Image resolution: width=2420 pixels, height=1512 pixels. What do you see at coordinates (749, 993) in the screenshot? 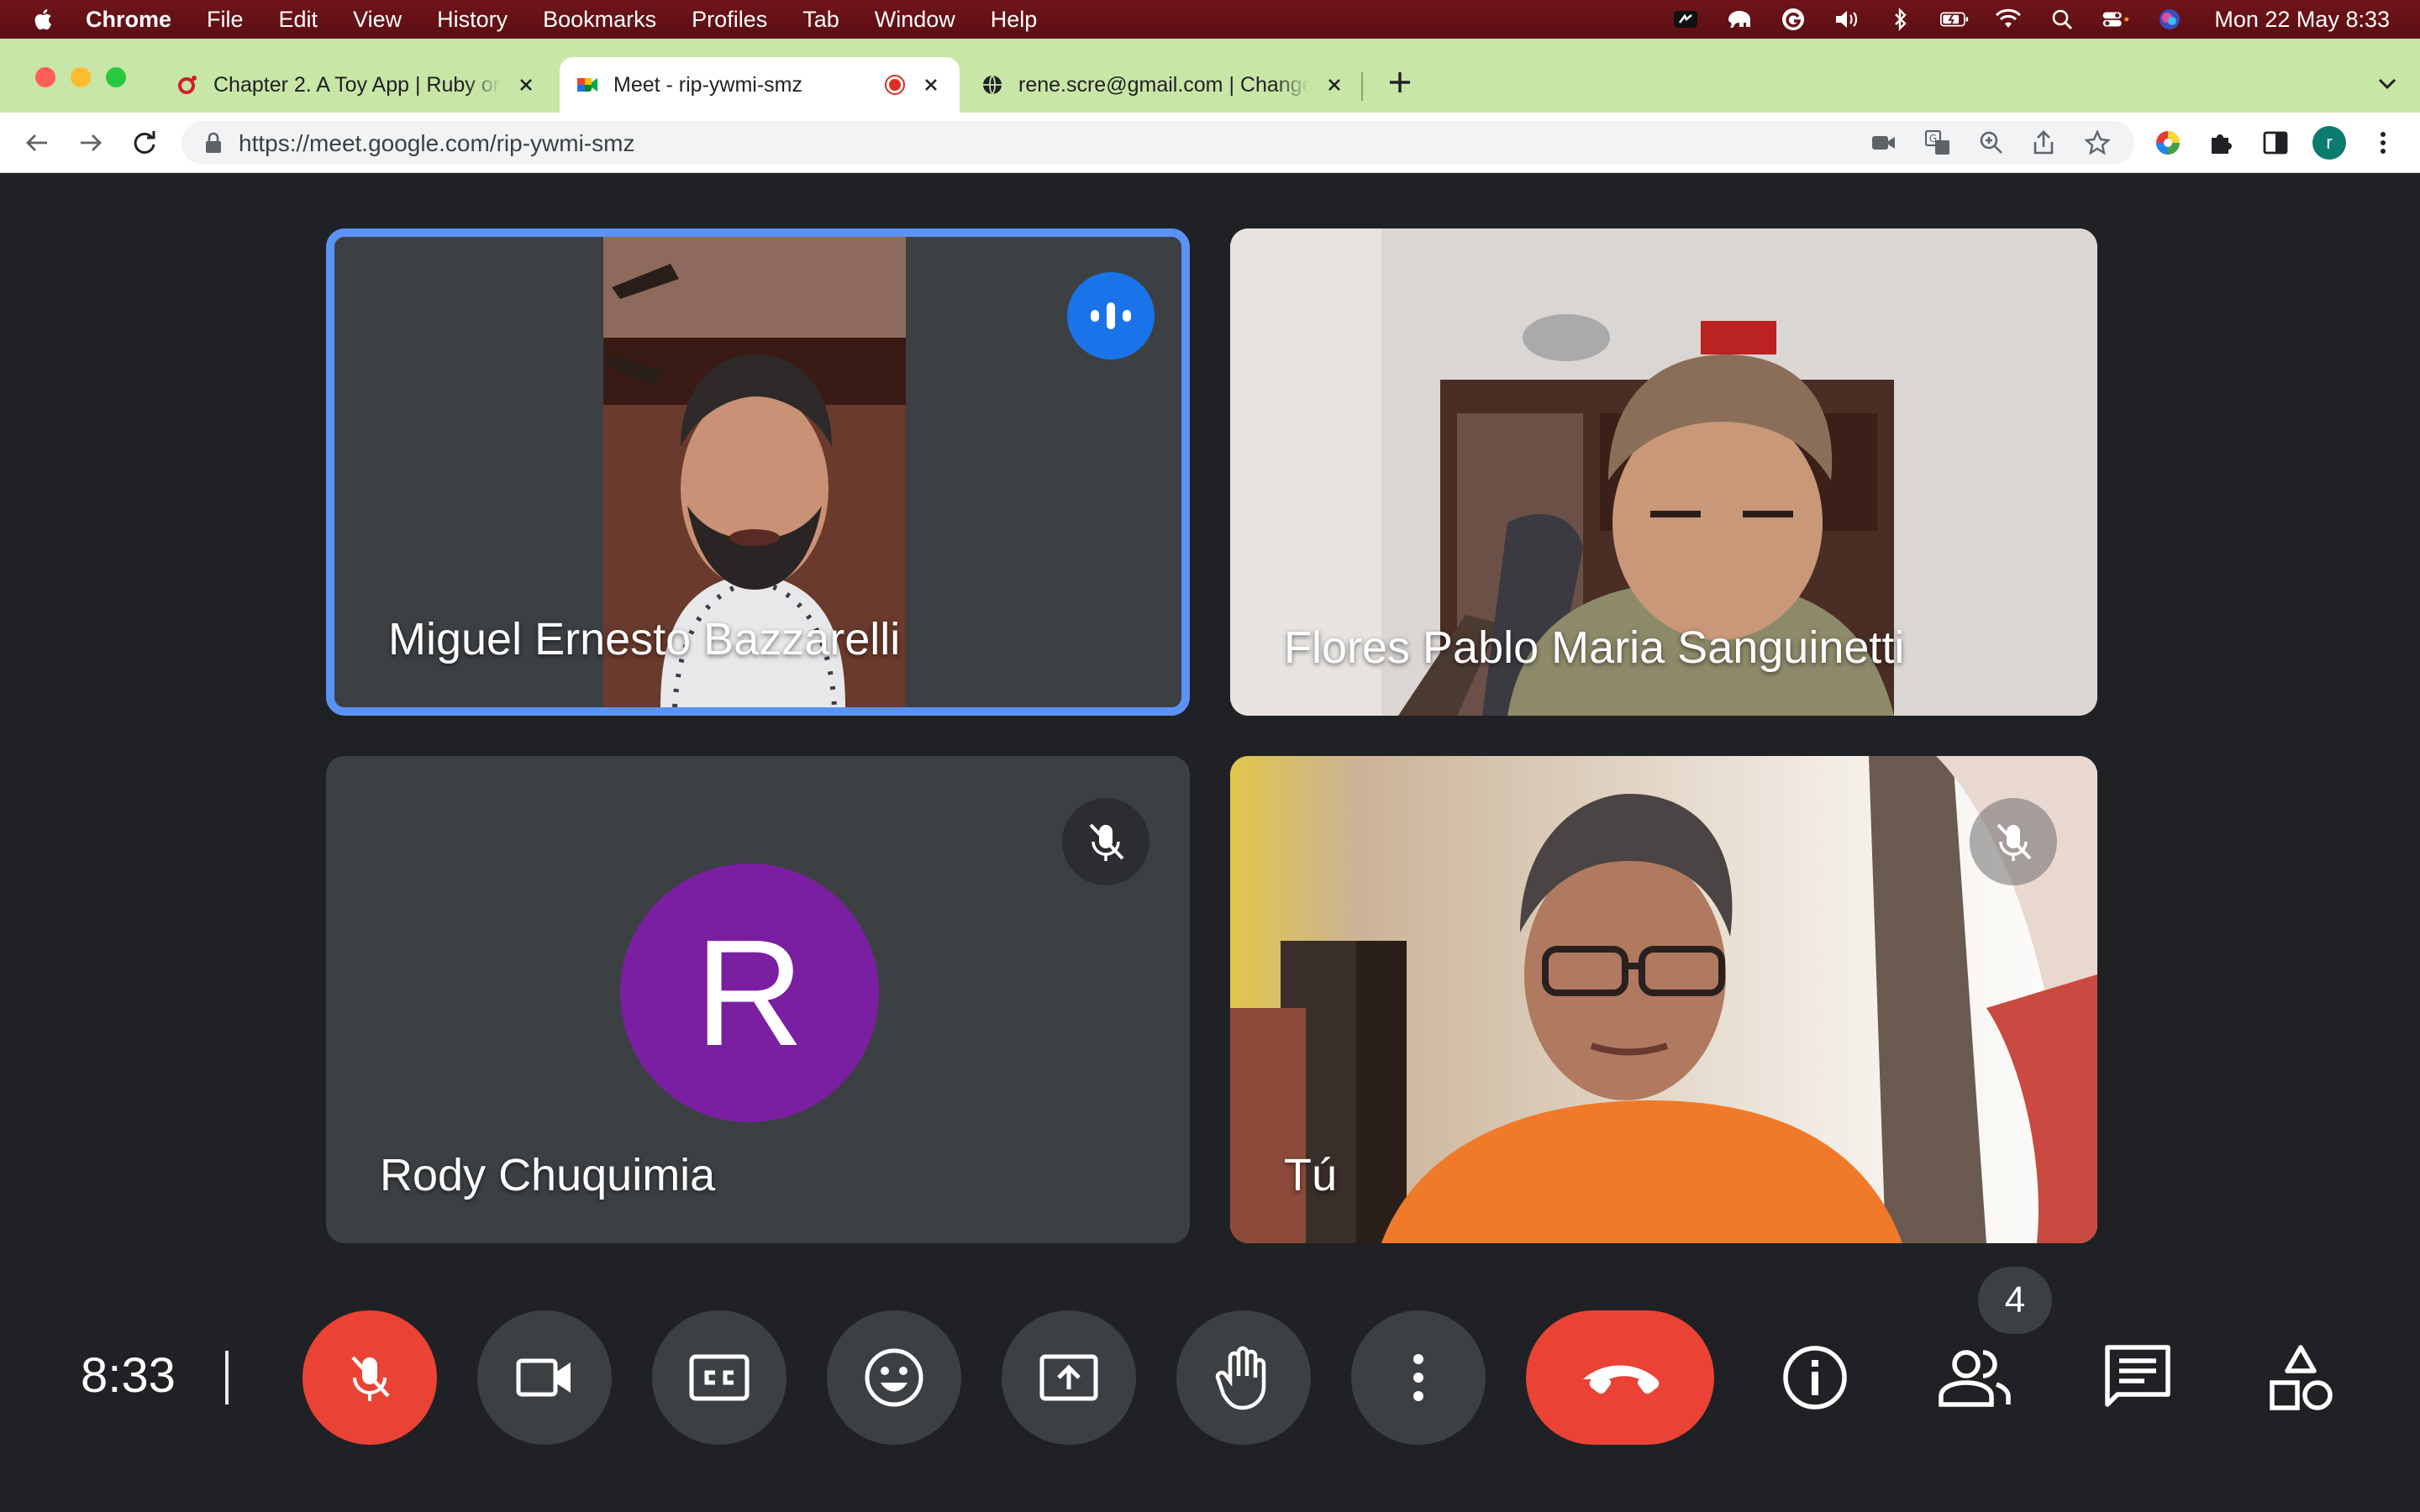
I see `participant-avatar: R` at bounding box center [749, 993].